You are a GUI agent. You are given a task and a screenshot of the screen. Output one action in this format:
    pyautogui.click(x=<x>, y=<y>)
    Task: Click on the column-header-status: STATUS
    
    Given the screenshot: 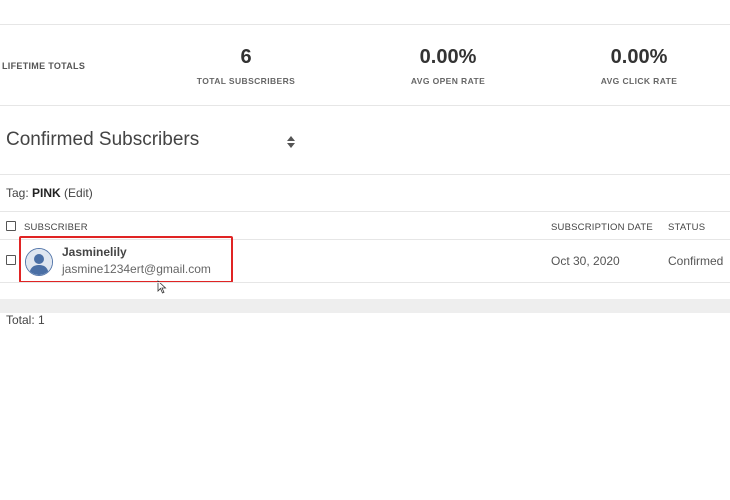 What is the action you would take?
    pyautogui.click(x=686, y=227)
    